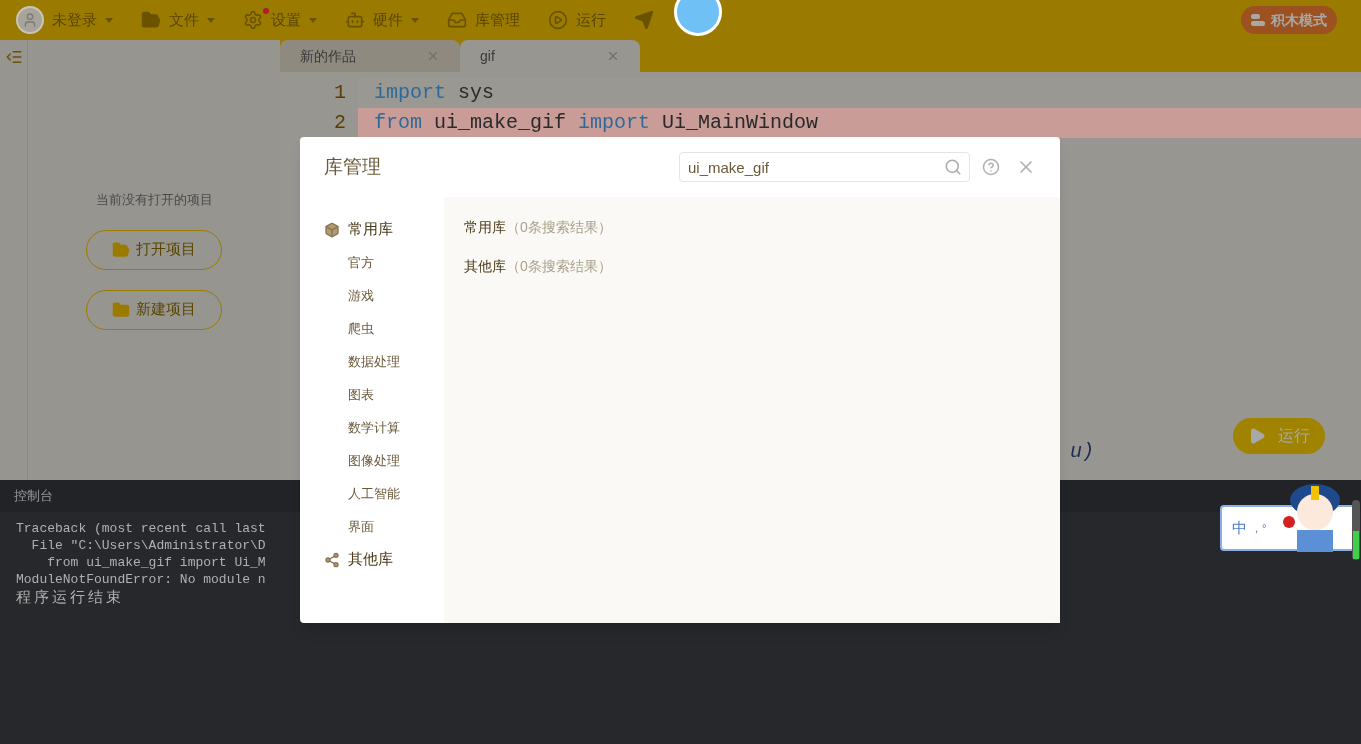  What do you see at coordinates (591, 20) in the screenshot?
I see `toolbar-menu: 运行` at bounding box center [591, 20].